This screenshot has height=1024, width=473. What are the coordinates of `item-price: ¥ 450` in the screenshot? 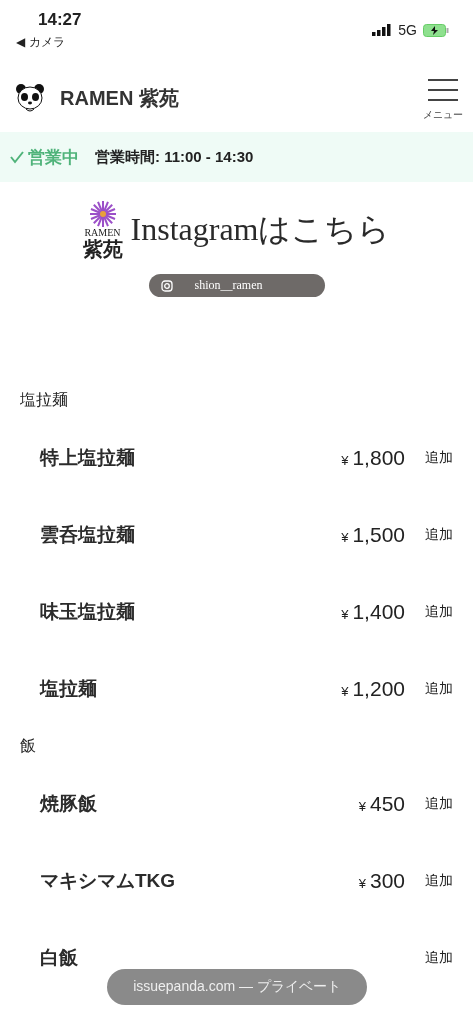 It's located at (381, 803).